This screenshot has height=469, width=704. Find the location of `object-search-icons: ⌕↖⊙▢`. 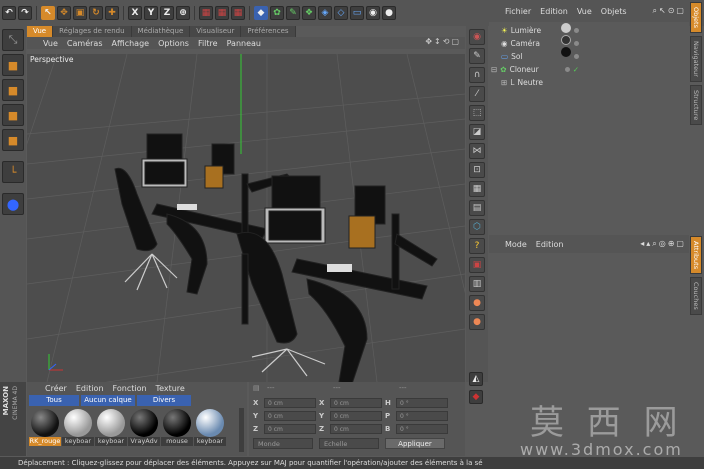

object-search-icons: ⌕↖⊙▢ is located at coordinates (669, 11).